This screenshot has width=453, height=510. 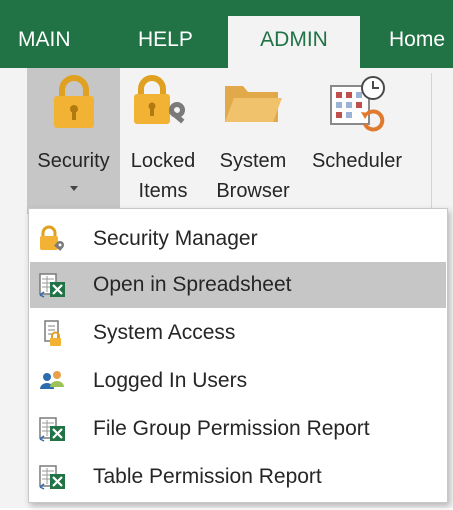 I want to click on calendar-clock-icon, so click(x=357, y=107).